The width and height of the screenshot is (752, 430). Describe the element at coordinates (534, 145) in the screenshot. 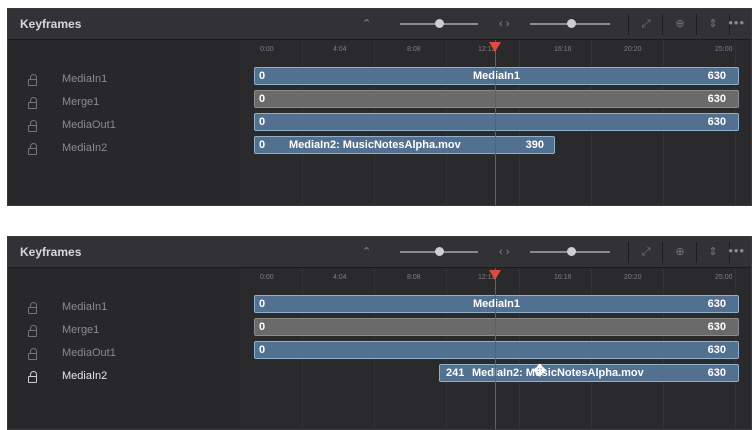

I see `clip-end-frame: 390` at that location.